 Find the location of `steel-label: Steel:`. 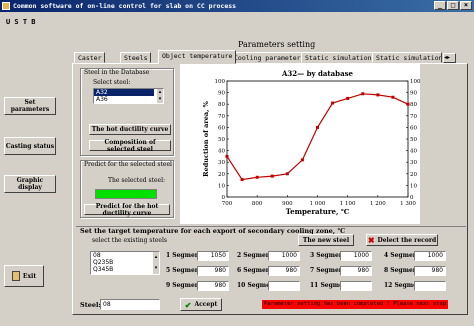

steel-label: Steel: is located at coordinates (90, 305).